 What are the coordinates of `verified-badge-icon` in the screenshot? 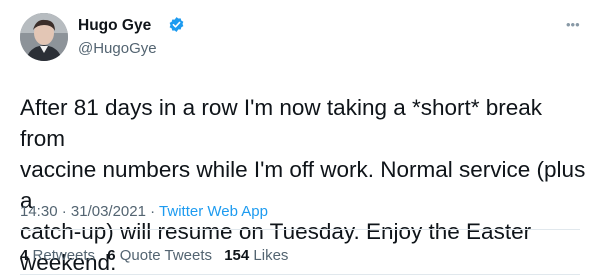 It's located at (176, 24).